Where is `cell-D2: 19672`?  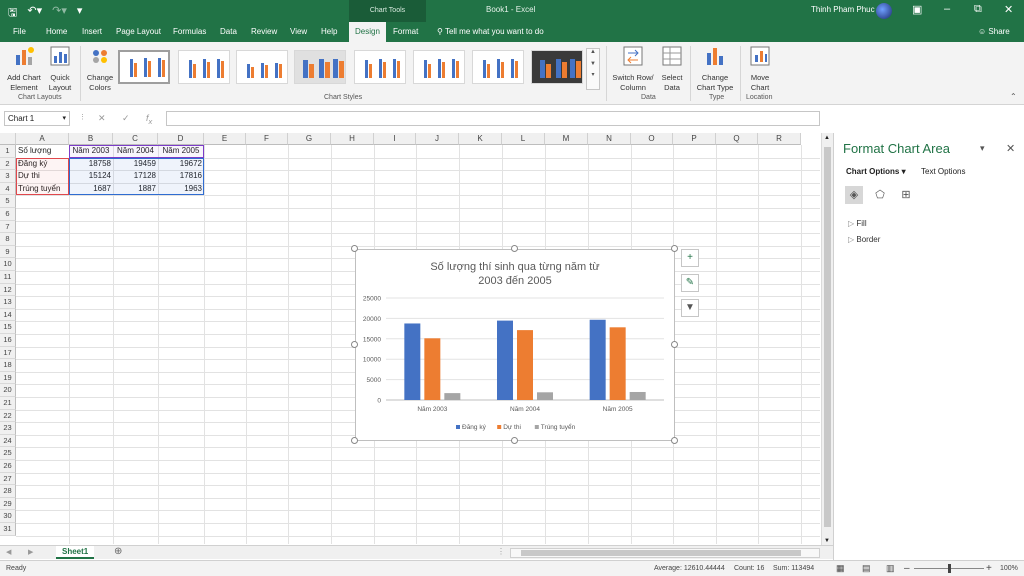
cell-D2: 19672 is located at coordinates (181, 164).